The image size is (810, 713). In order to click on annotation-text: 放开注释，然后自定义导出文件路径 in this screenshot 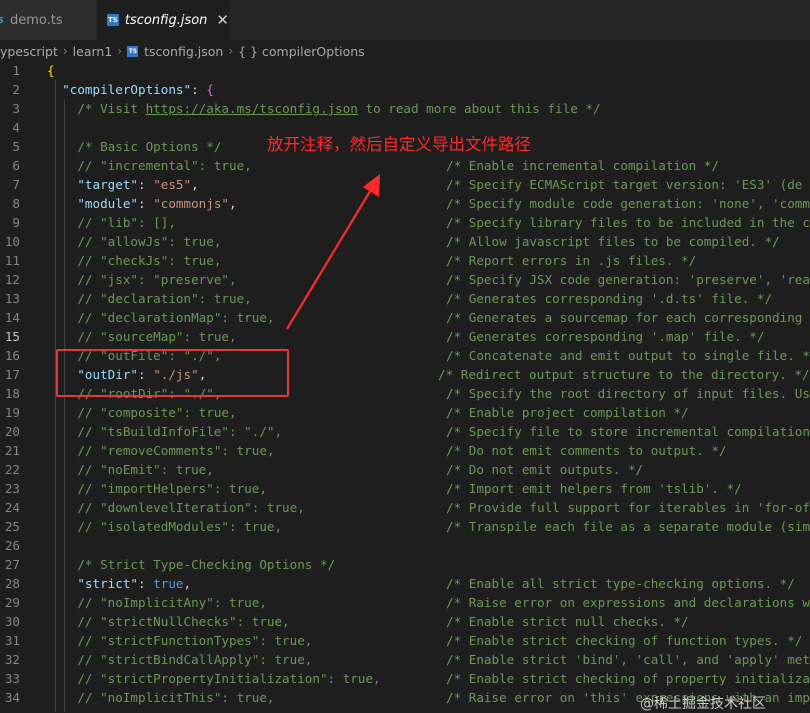, I will do `click(399, 144)`.